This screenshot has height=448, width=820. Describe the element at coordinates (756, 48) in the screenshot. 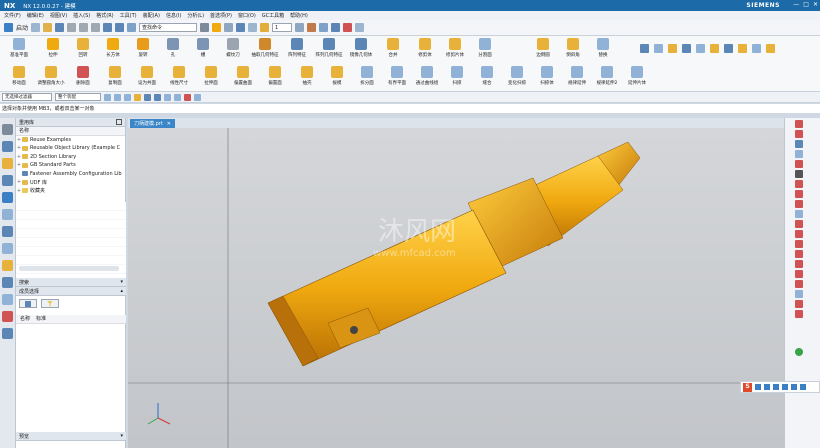

I see `ribbon-options-icon` at that location.